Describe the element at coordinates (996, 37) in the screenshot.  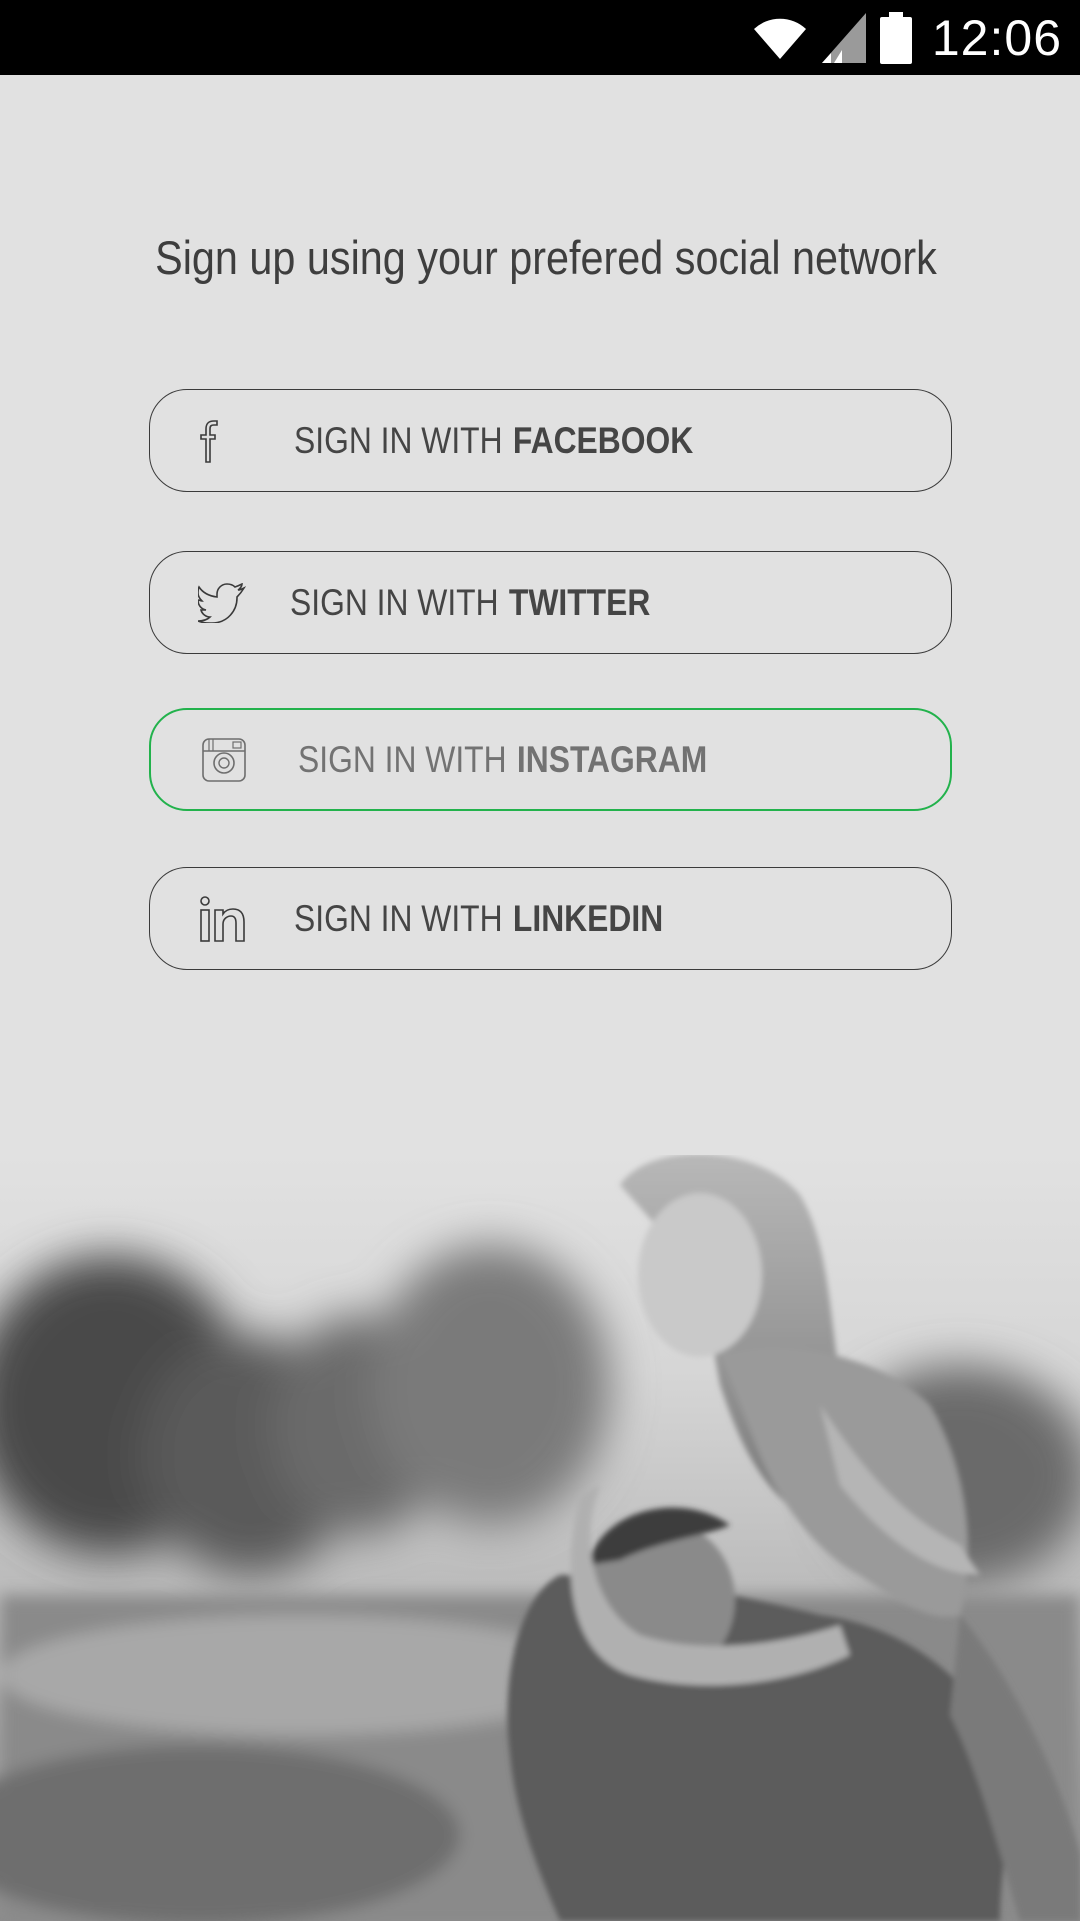
I see `clock: 12:06` at that location.